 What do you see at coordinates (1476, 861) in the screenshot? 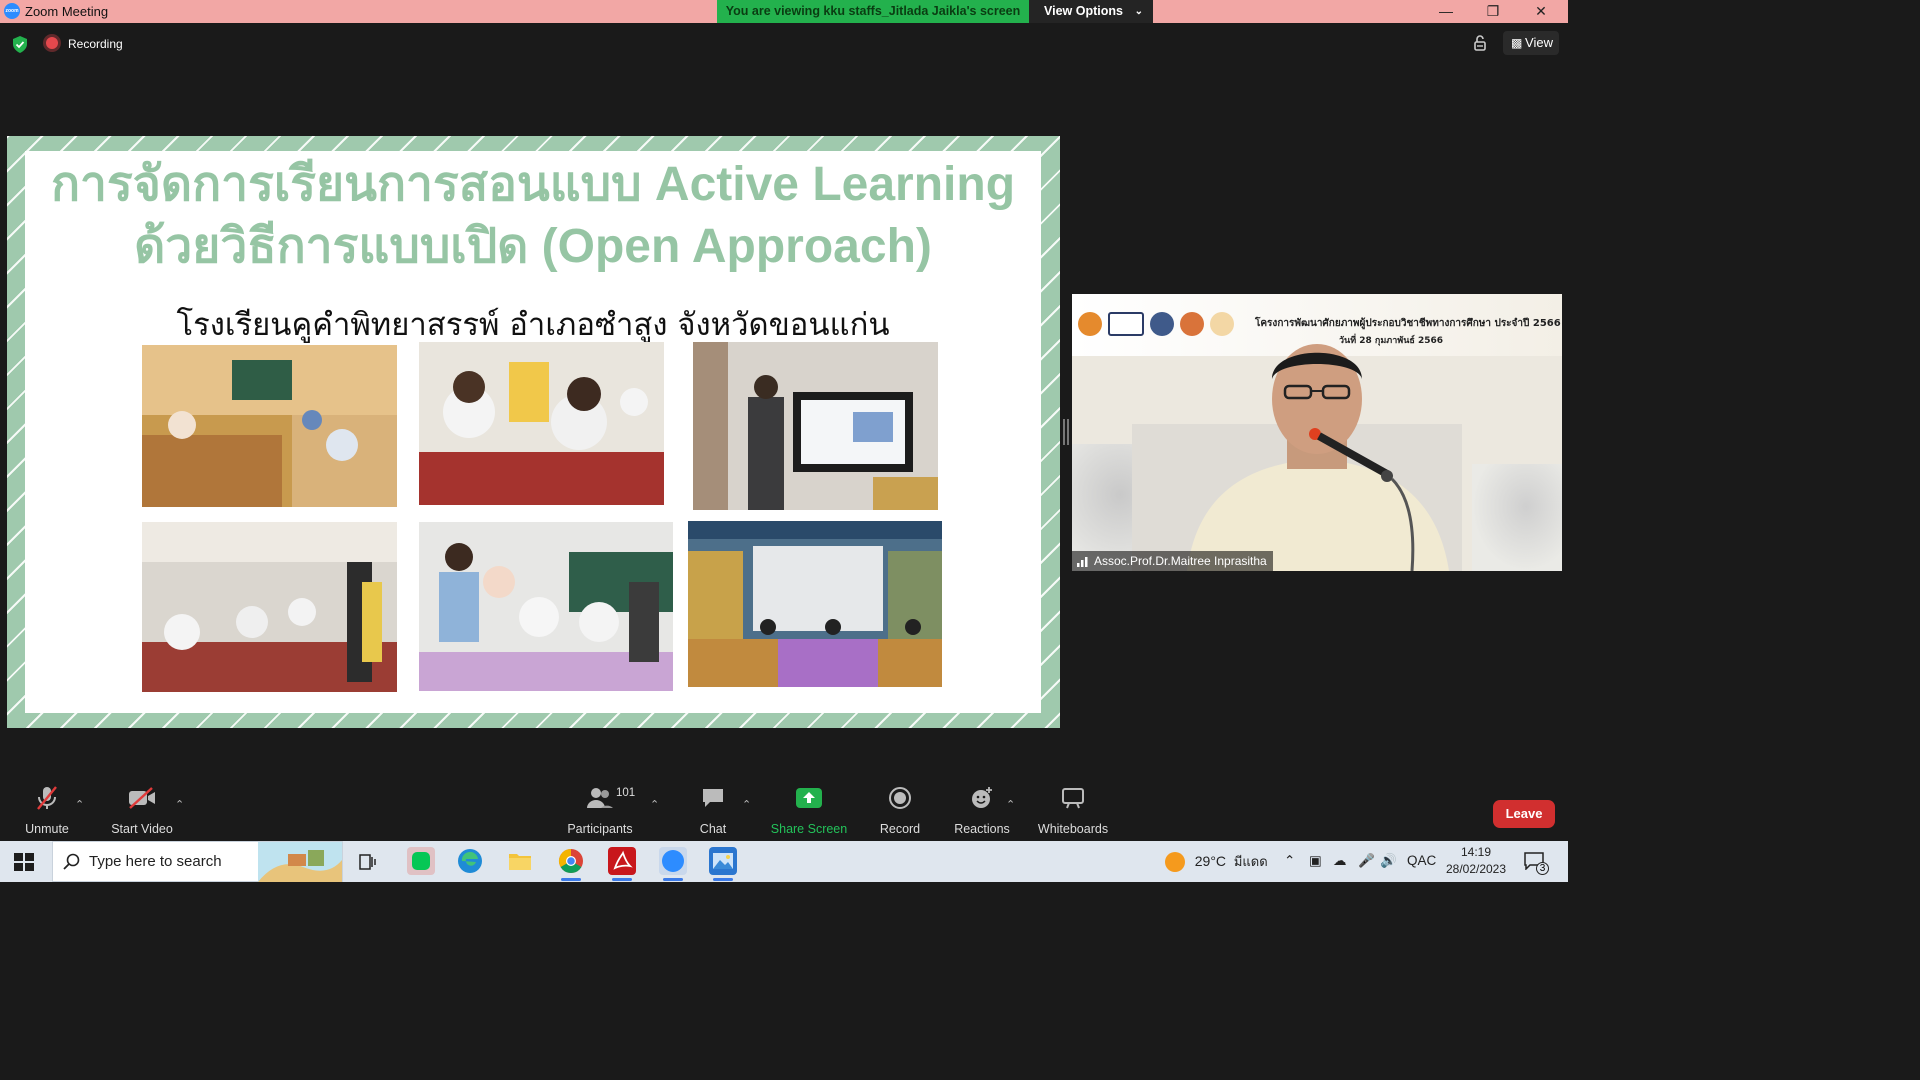
I see `taskbar-clock: 14:19 28/02/2023` at bounding box center [1476, 861].